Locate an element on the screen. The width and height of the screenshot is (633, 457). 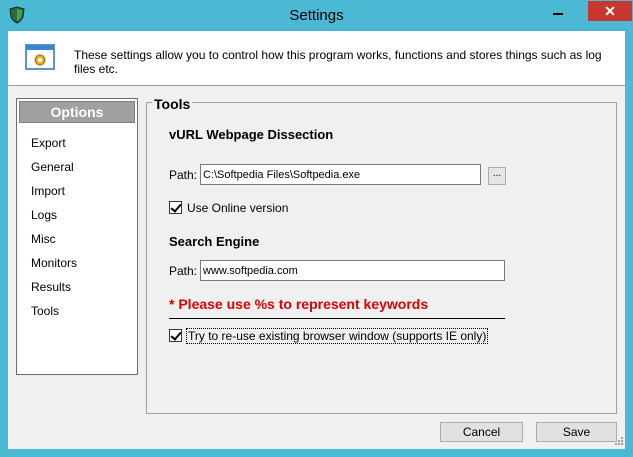
options-item-logs: Logs is located at coordinates (44, 215).